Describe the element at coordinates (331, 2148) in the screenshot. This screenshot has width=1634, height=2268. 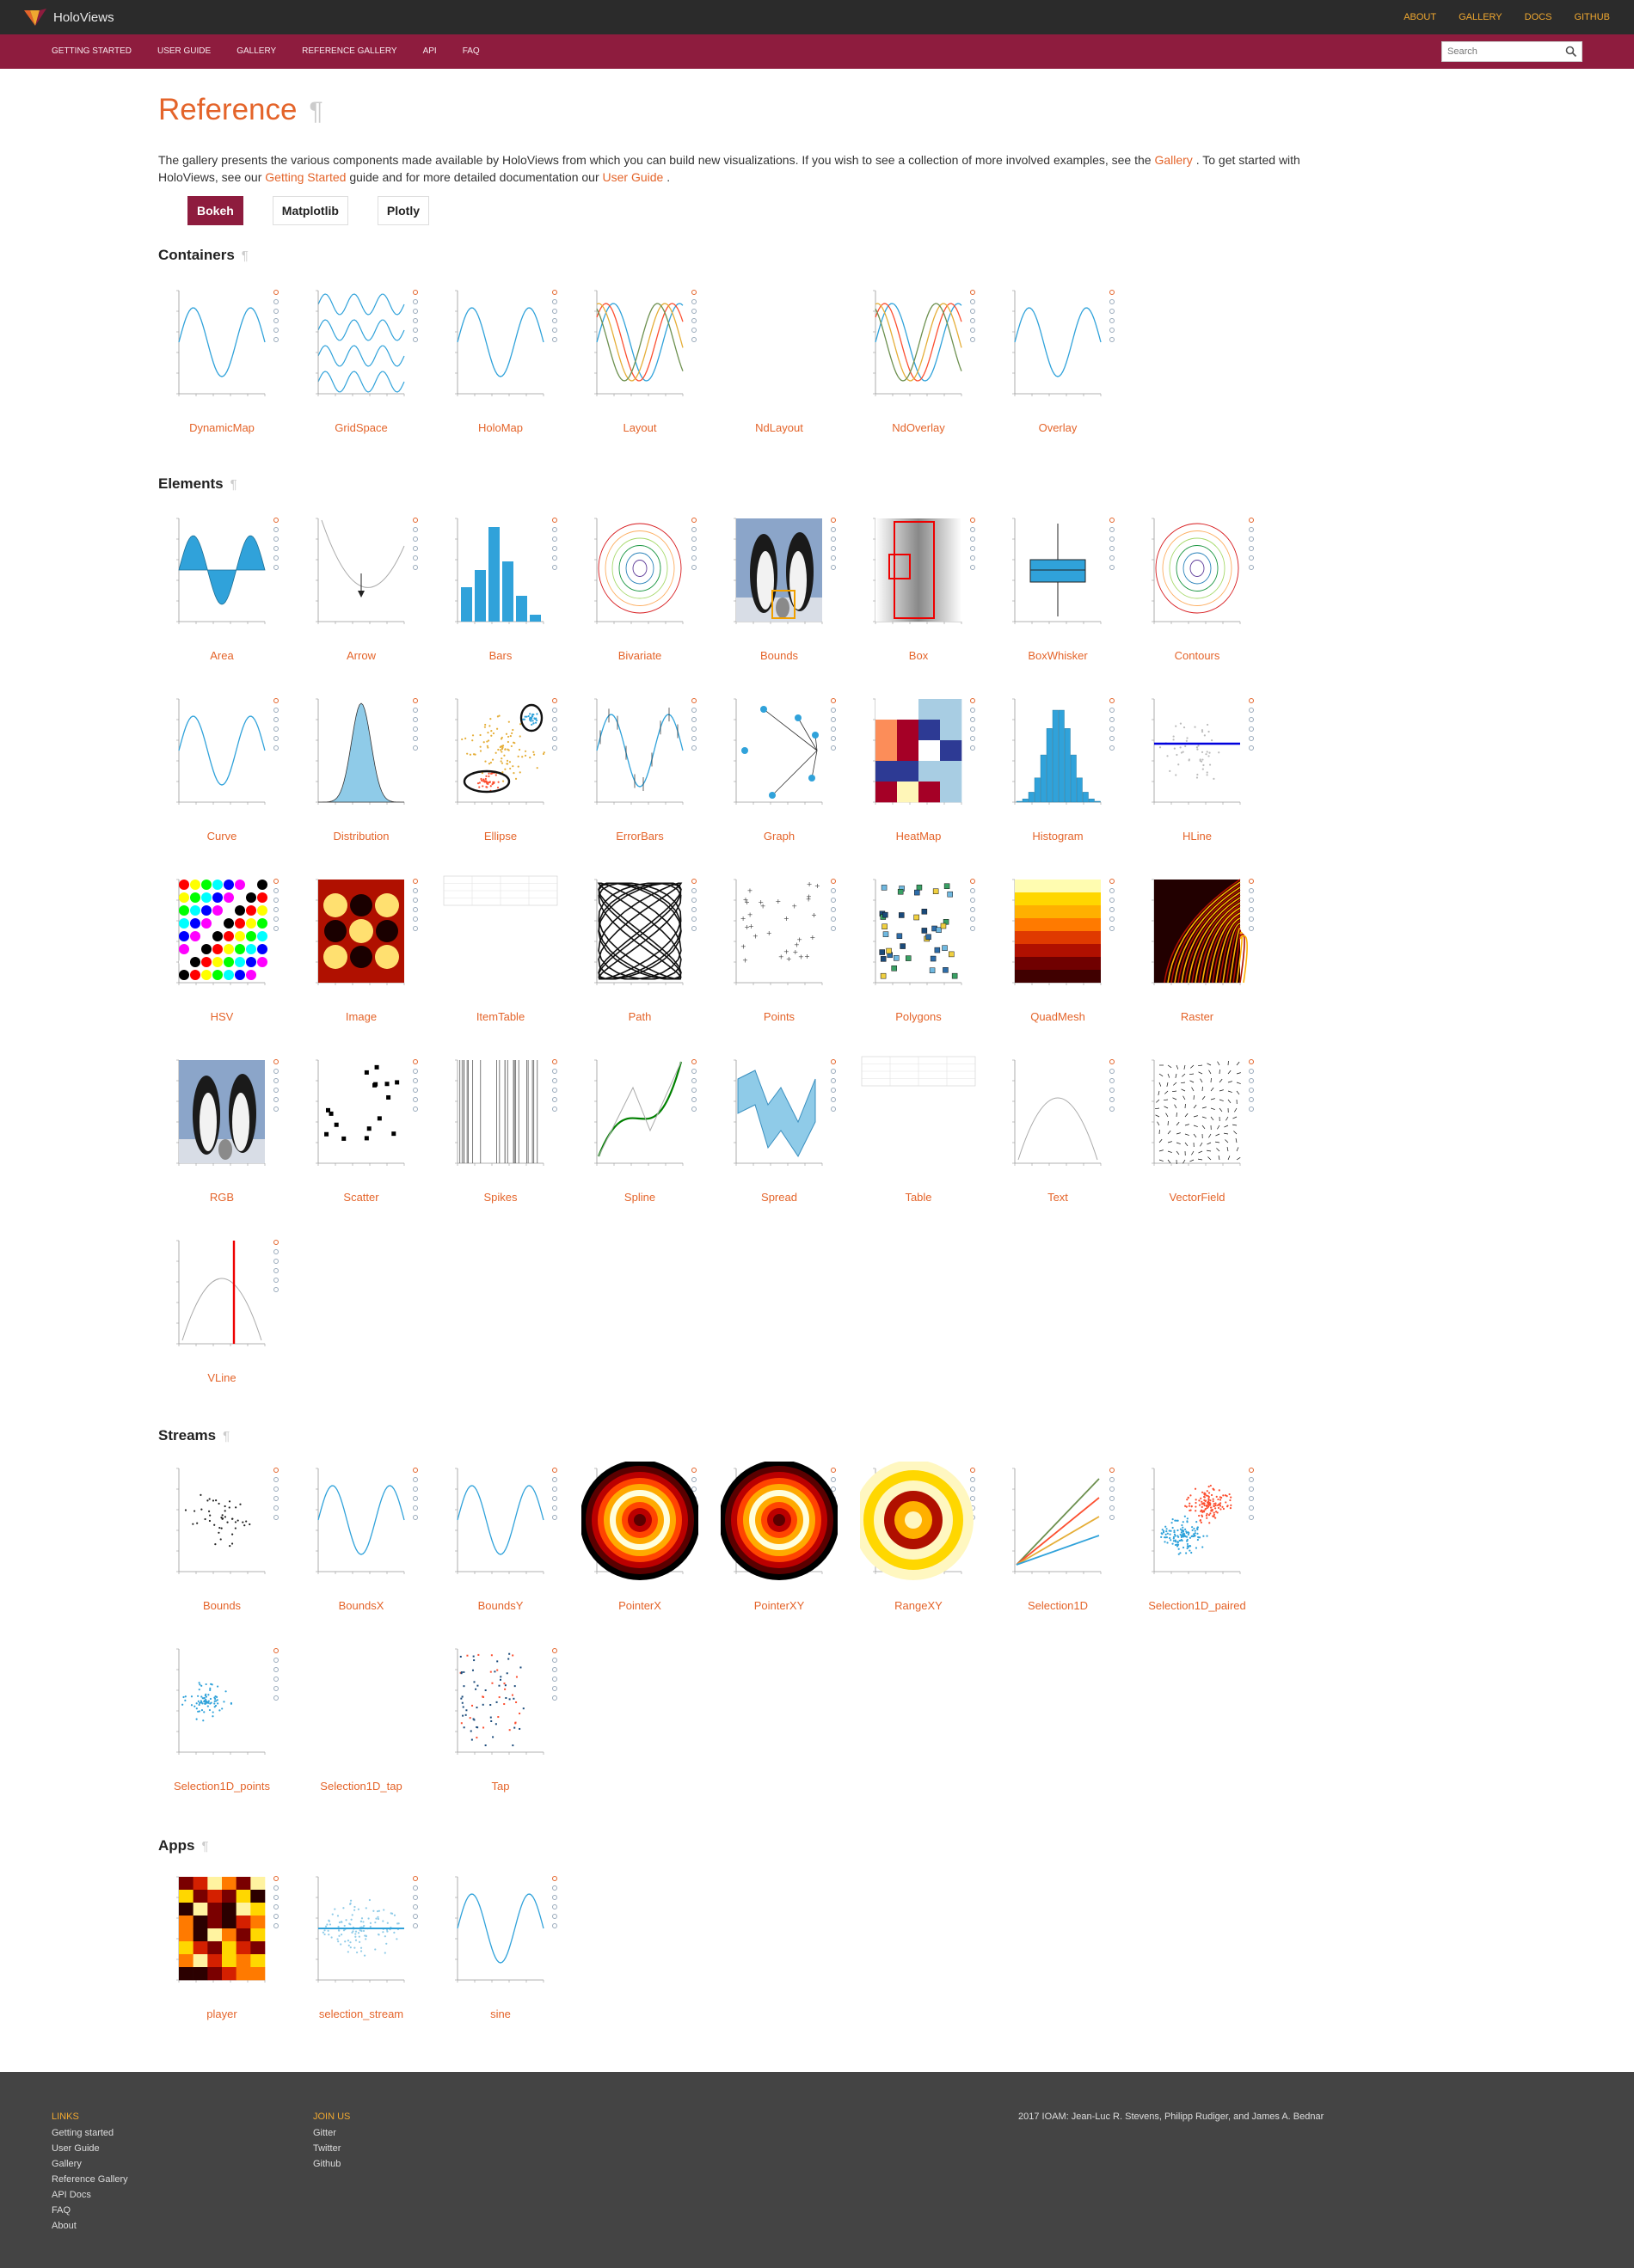
I see `footer-link-twitter: Twitter` at that location.